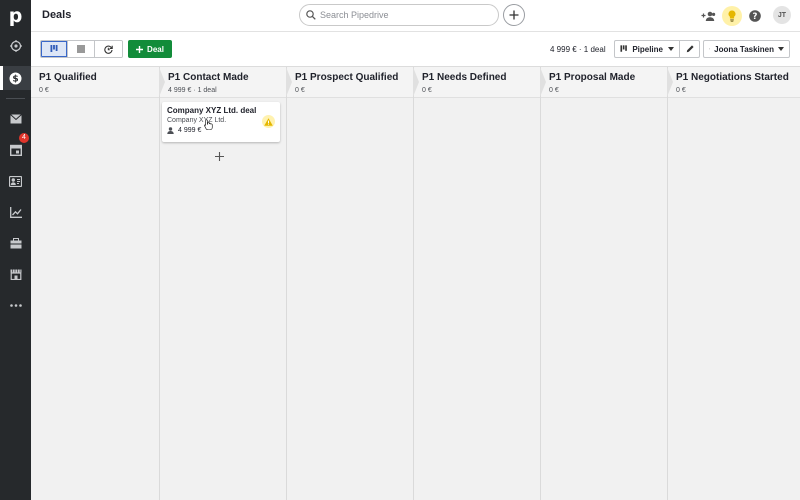  I want to click on stage-header: P1 Needs Defined 0 €, so click(480, 82).